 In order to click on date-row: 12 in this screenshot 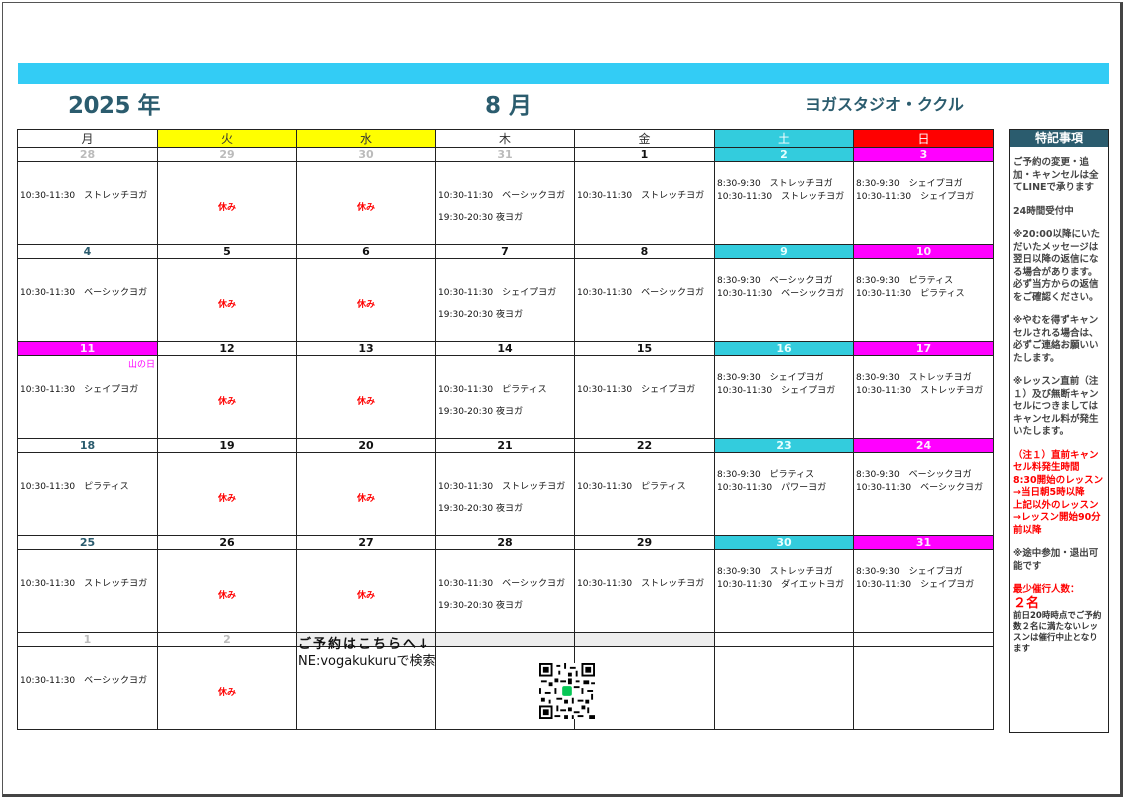, I will do `click(505, 639)`.